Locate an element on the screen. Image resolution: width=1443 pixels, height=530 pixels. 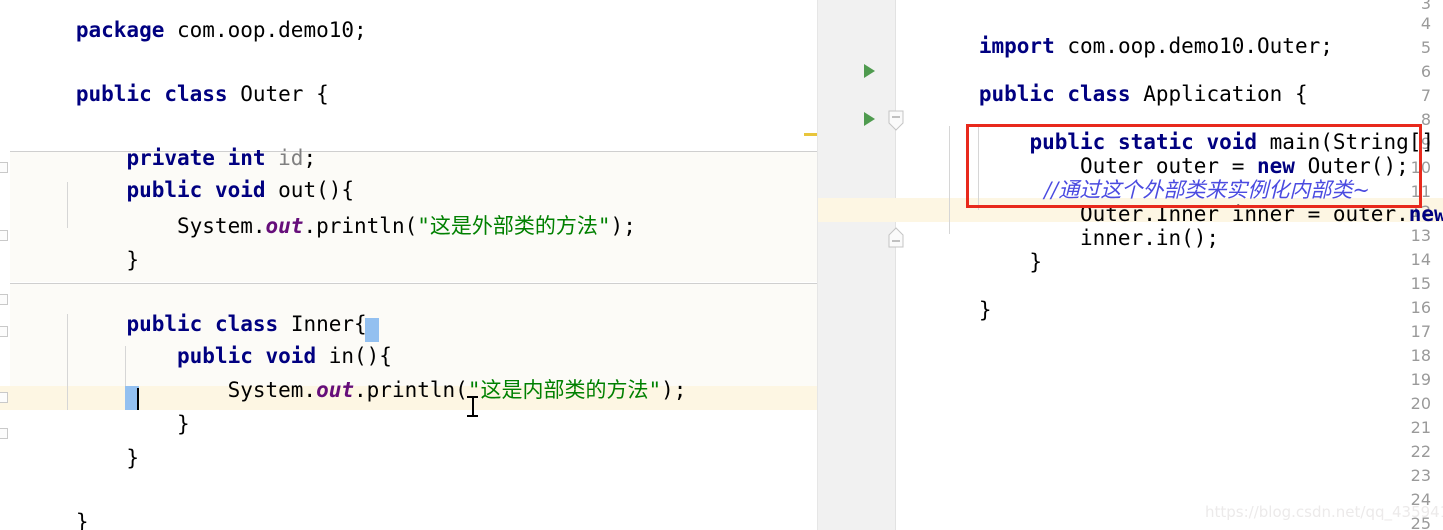
code-line: public class Outer { is located at coordinates (202, 94).